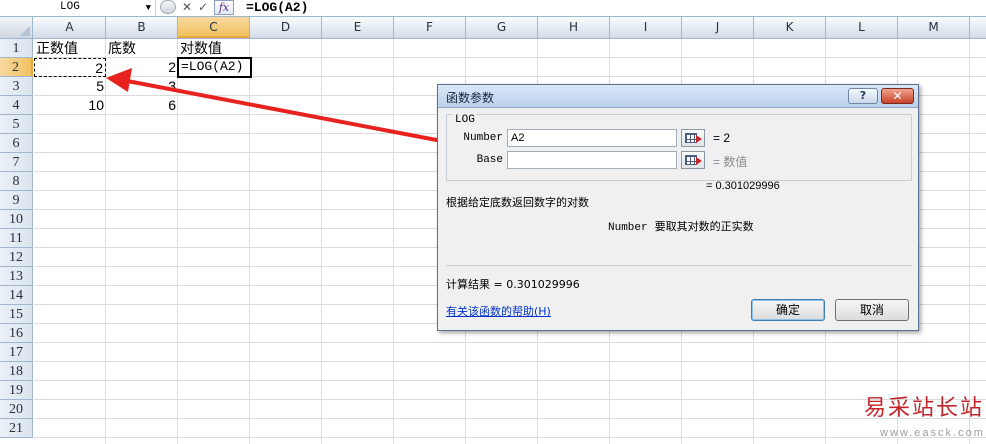 The image size is (986, 444). What do you see at coordinates (142, 27) in the screenshot?
I see `column-header-b: B` at bounding box center [142, 27].